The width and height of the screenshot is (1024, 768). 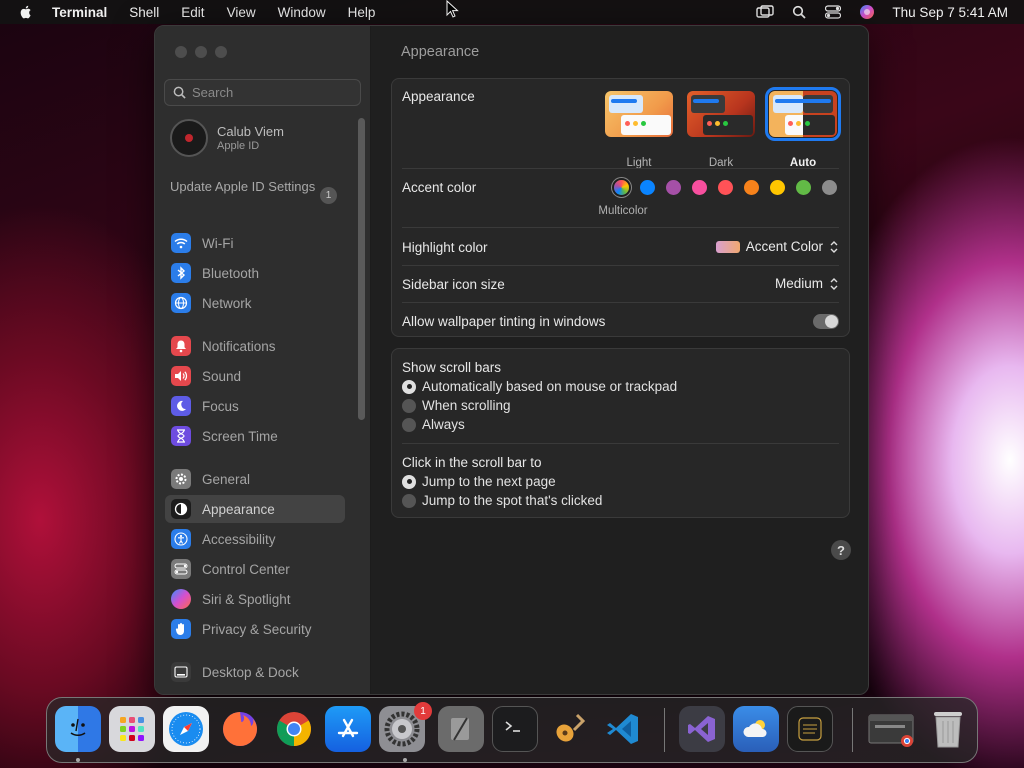 What do you see at coordinates (673, 187) in the screenshot?
I see `accent-purple-swatch` at bounding box center [673, 187].